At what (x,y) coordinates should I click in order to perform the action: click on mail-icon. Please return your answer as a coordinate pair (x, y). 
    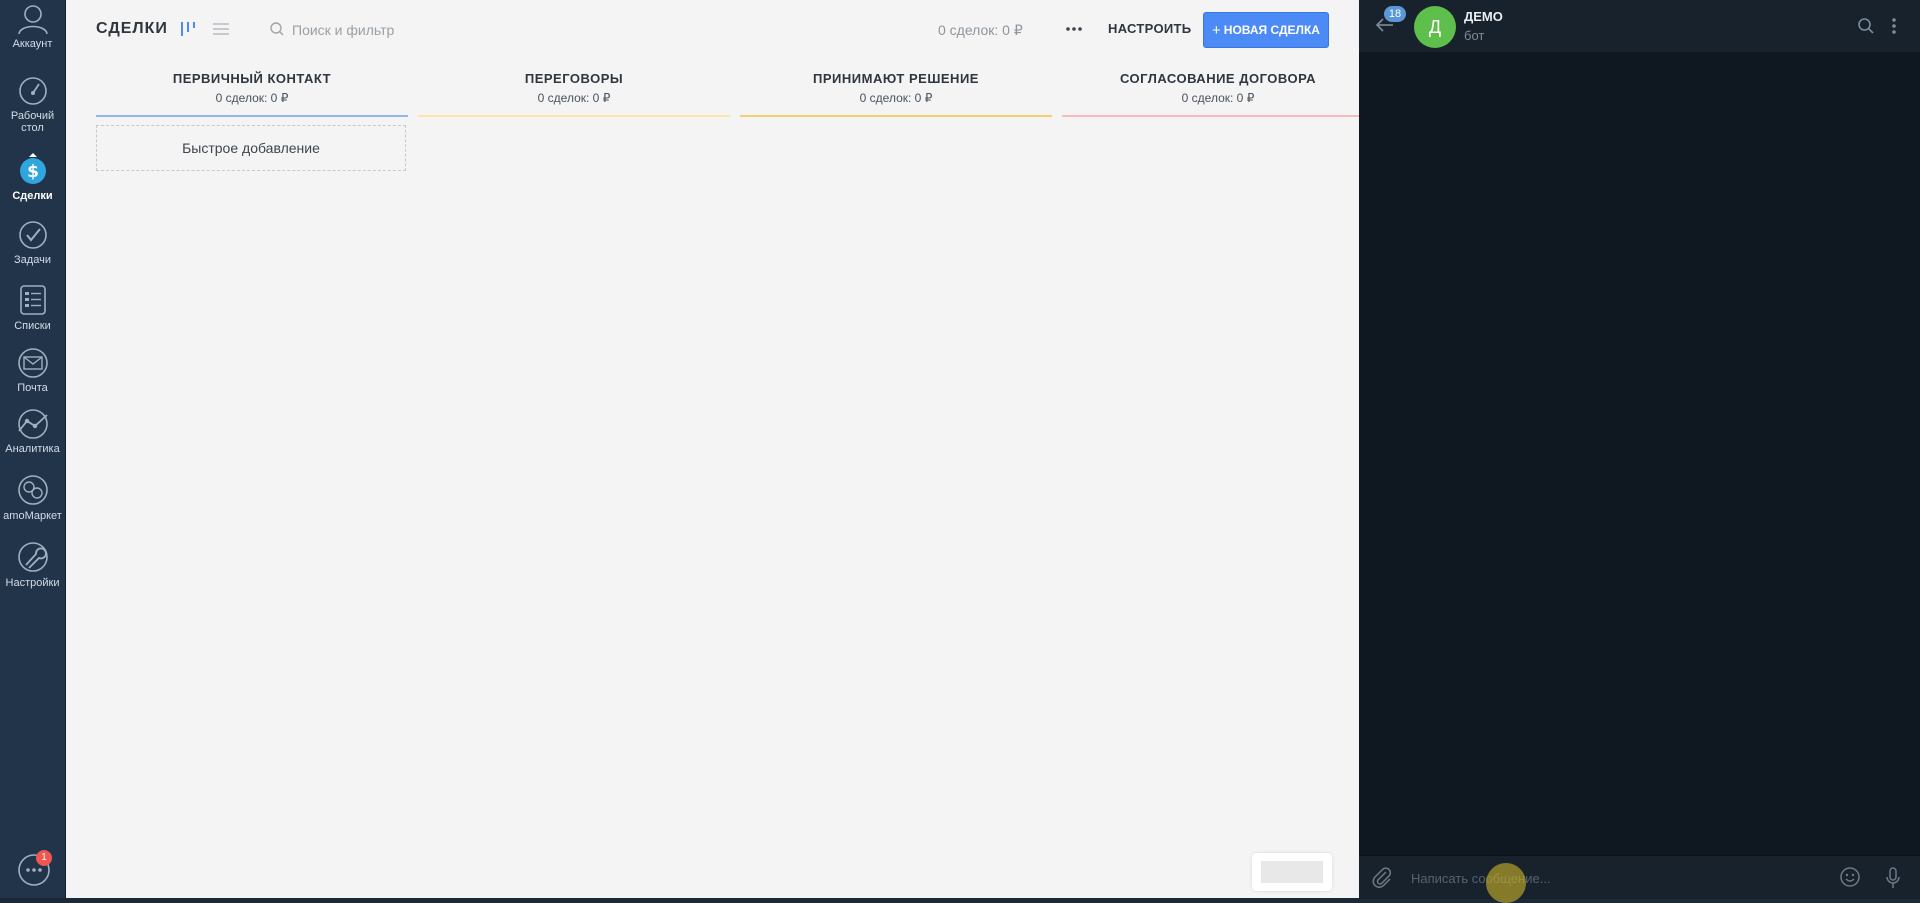
    Looking at the image, I should click on (32, 363).